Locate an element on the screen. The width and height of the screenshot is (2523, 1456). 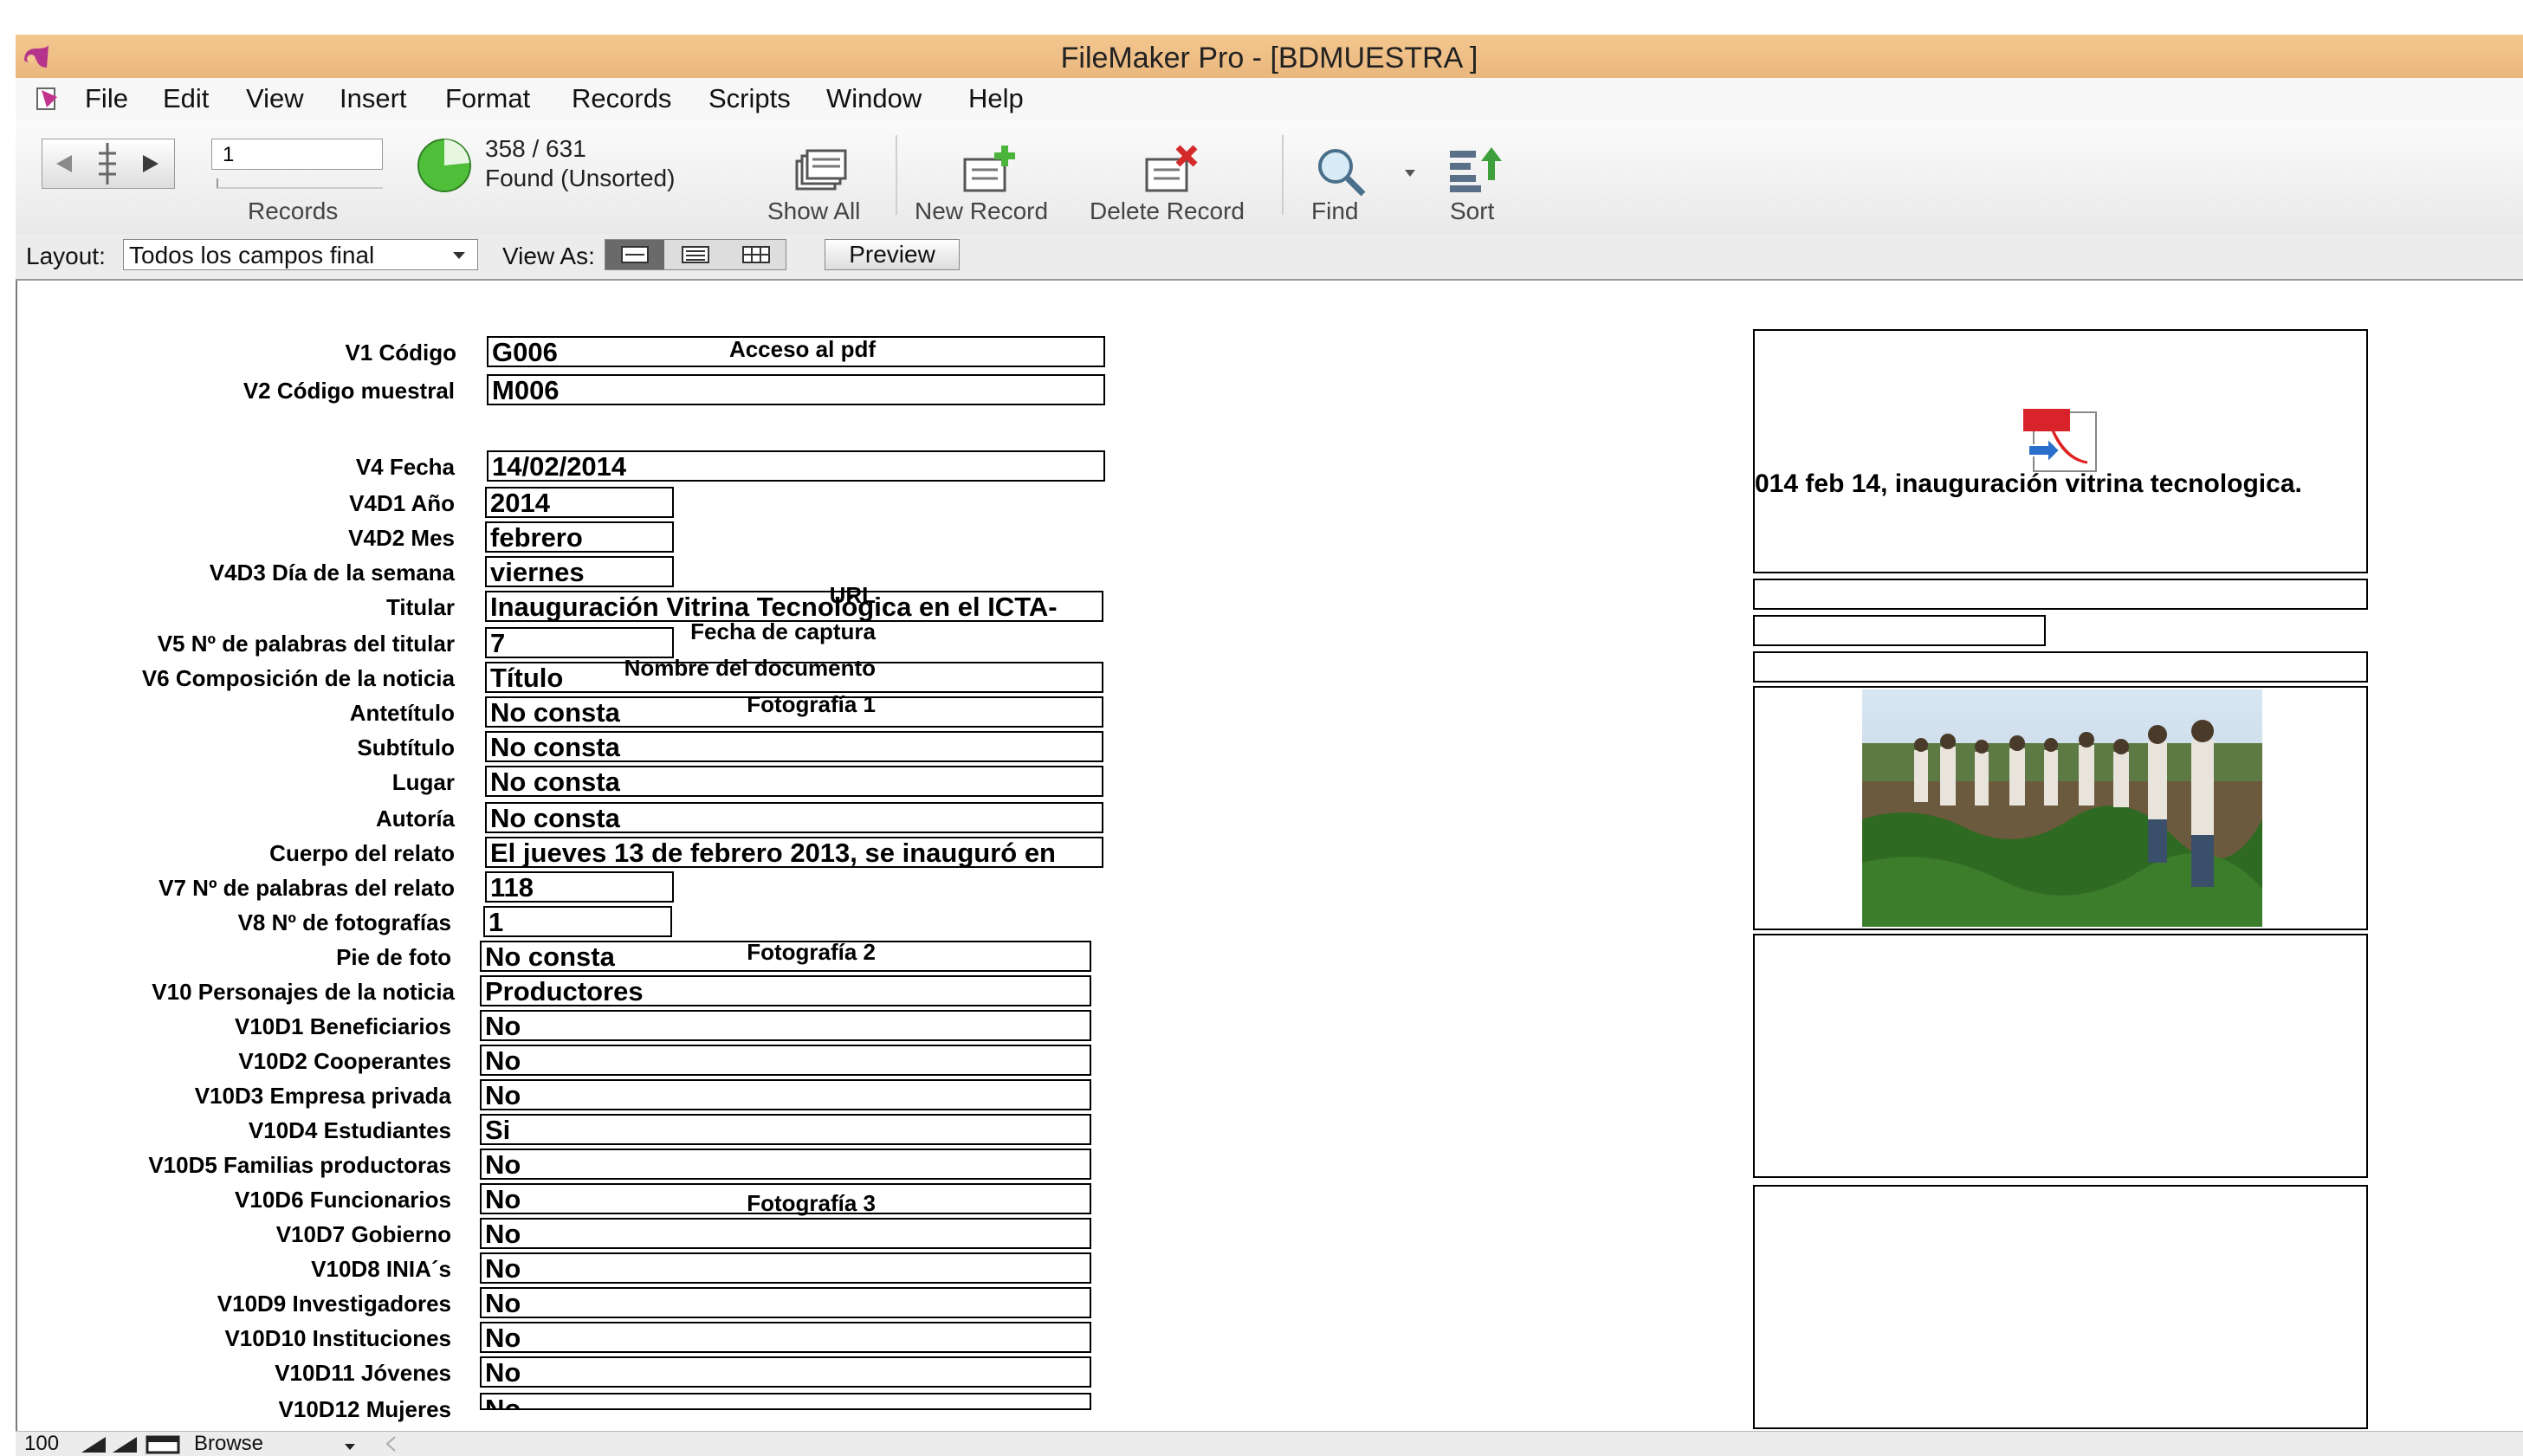
field-label: V10D11 Jóvenes is located at coordinates (363, 1373).